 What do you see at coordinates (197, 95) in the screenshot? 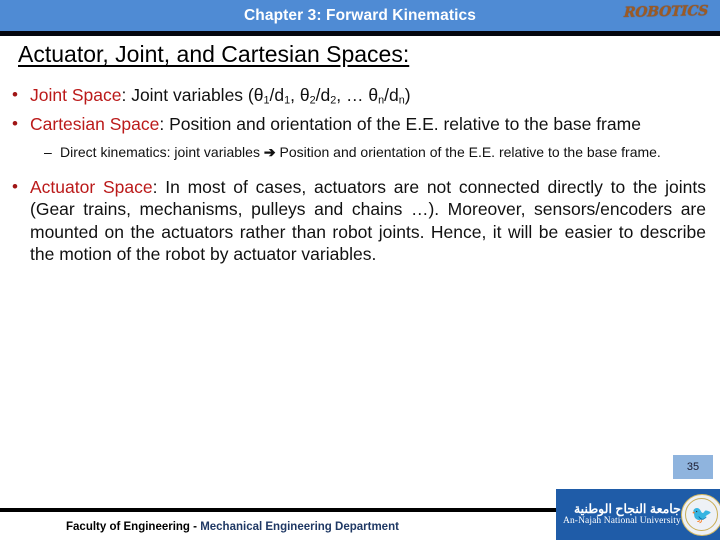
I see `joint-space-formula-lead: Joint variables (θ` at bounding box center [197, 95].